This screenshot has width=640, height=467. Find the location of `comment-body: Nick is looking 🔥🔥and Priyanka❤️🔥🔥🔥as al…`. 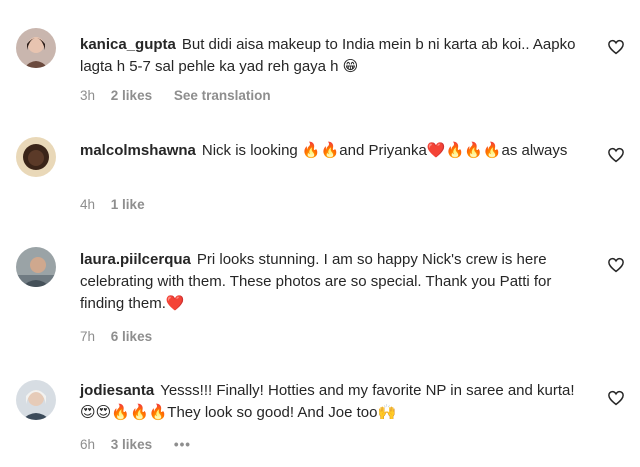

comment-body: Nick is looking 🔥🔥and Priyanka❤️🔥🔥🔥as al… is located at coordinates (384, 150).